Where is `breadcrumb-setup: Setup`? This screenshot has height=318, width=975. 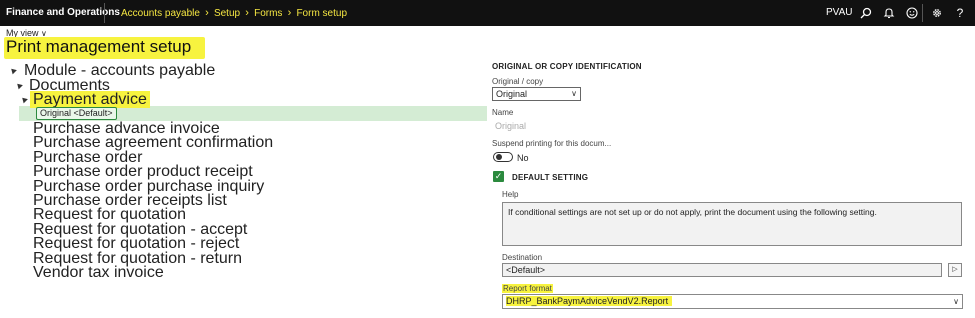
breadcrumb-setup: Setup is located at coordinates (227, 13).